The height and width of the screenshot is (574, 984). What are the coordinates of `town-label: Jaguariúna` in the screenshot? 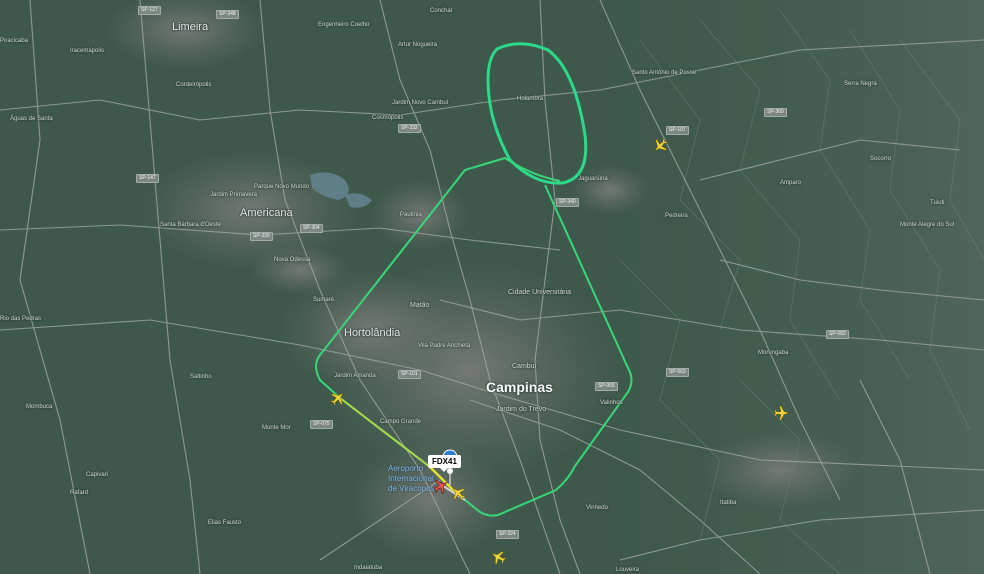 It's located at (593, 179).